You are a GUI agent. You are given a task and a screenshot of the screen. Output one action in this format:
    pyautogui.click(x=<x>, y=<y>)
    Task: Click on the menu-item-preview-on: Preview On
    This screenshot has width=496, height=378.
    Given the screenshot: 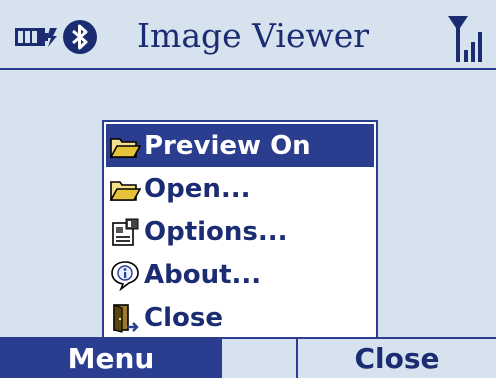 What is the action you would take?
    pyautogui.click(x=240, y=145)
    